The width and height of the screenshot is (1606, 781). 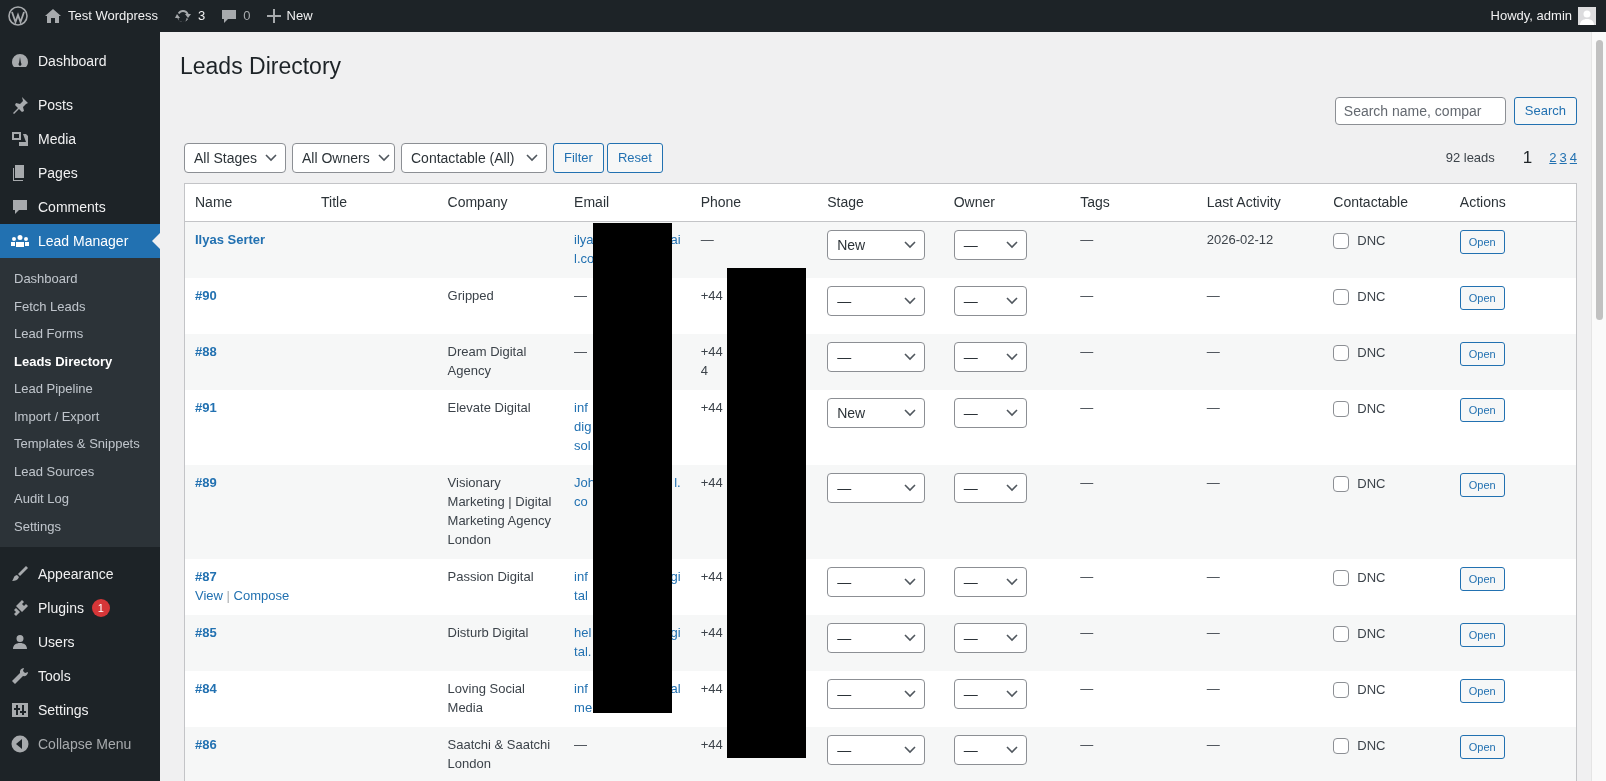 I want to click on filter-select: Contactable (All), so click(x=474, y=158).